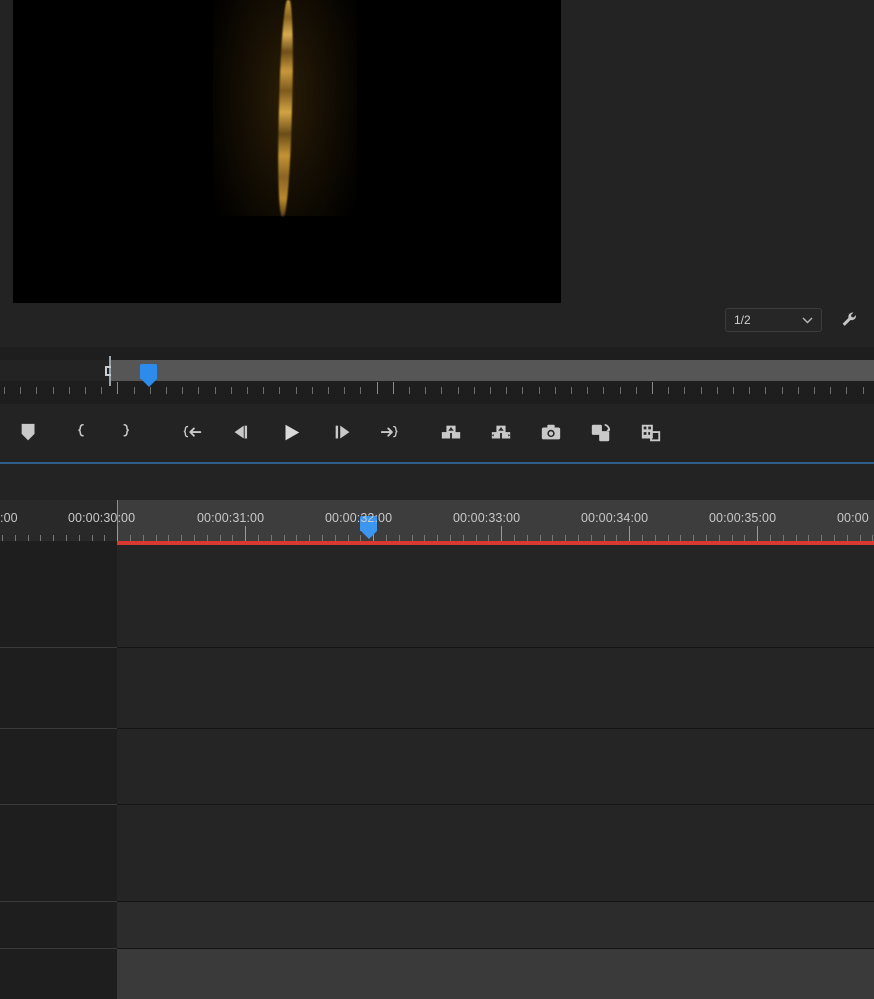  What do you see at coordinates (615, 518) in the screenshot?
I see `ruler-timecode-label: 00:00:34:00` at bounding box center [615, 518].